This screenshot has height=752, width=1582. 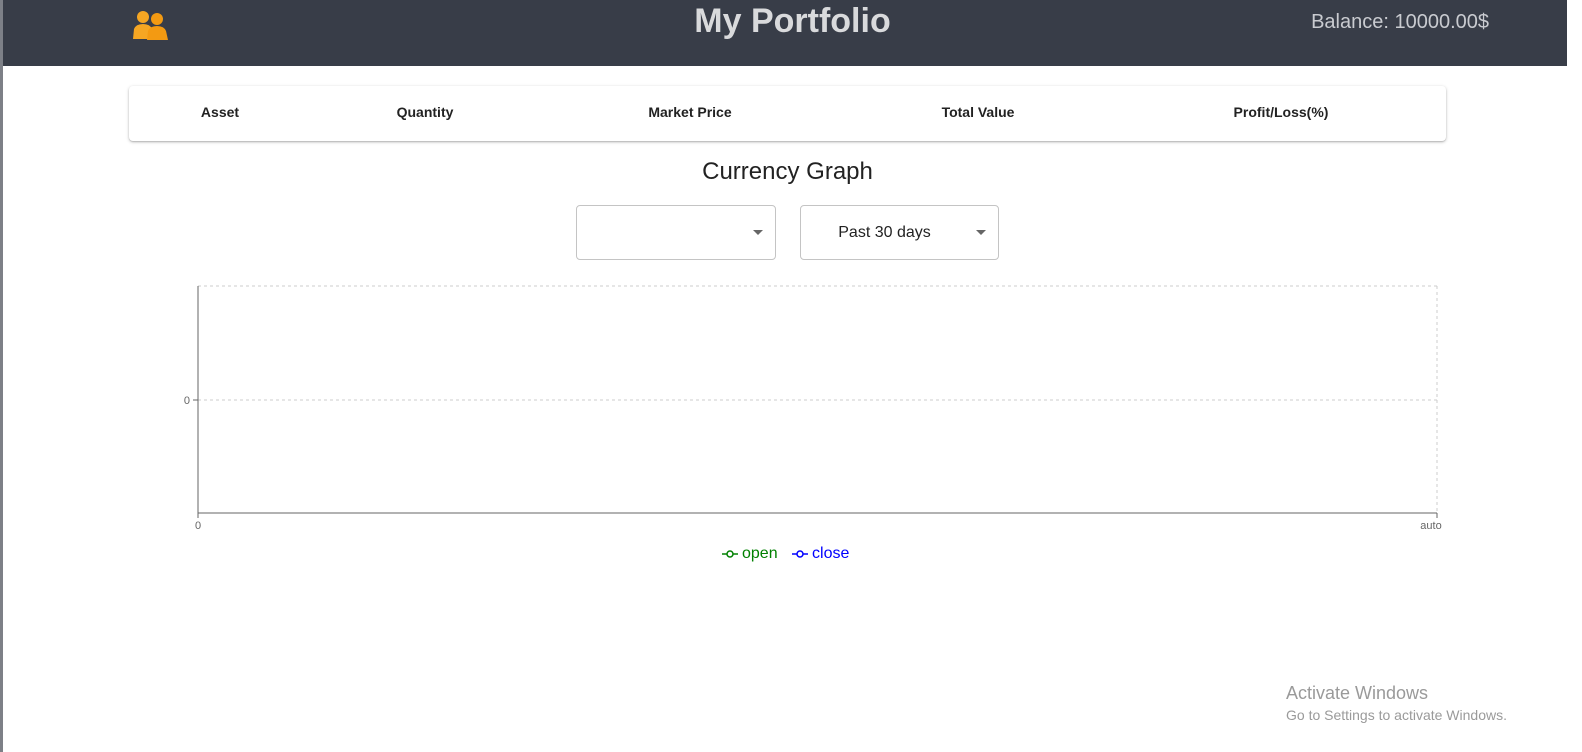 What do you see at coordinates (790, 554) in the screenshot?
I see `chart-legend: open close` at bounding box center [790, 554].